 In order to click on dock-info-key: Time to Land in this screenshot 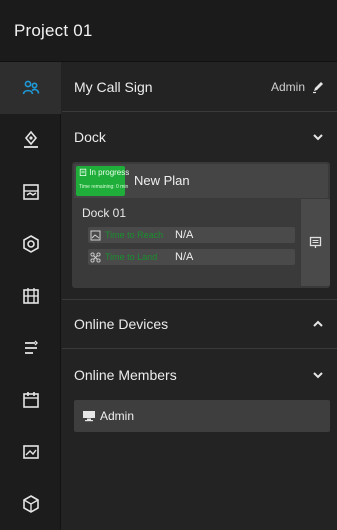, I will do `click(131, 257)`.